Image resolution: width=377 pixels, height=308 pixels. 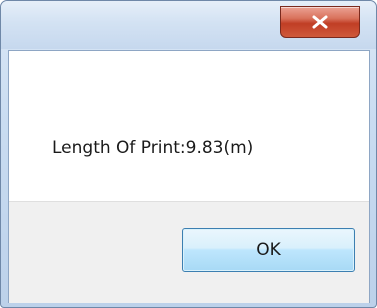 What do you see at coordinates (268, 250) in the screenshot?
I see `ok-button: OK` at bounding box center [268, 250].